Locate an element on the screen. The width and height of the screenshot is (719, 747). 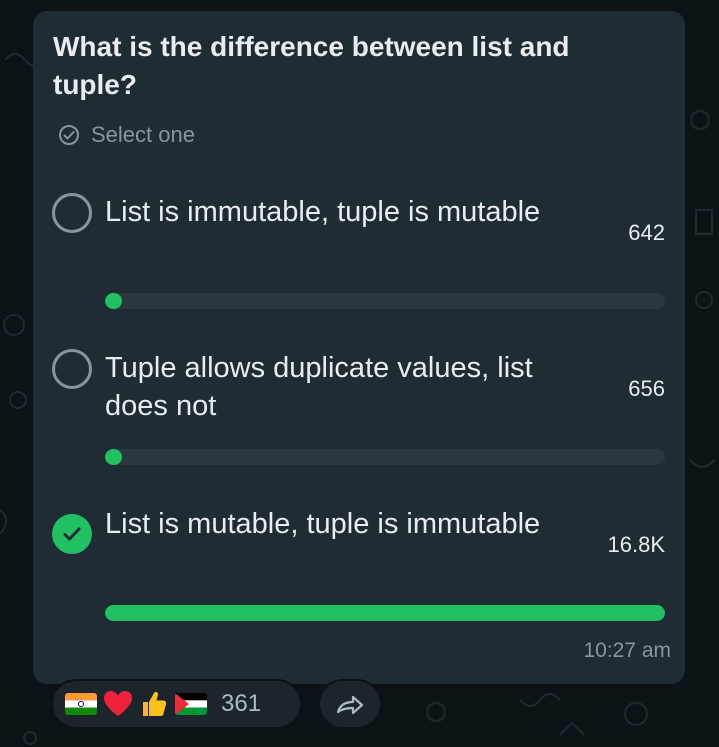
select-hint: Select one is located at coordinates (126, 135).